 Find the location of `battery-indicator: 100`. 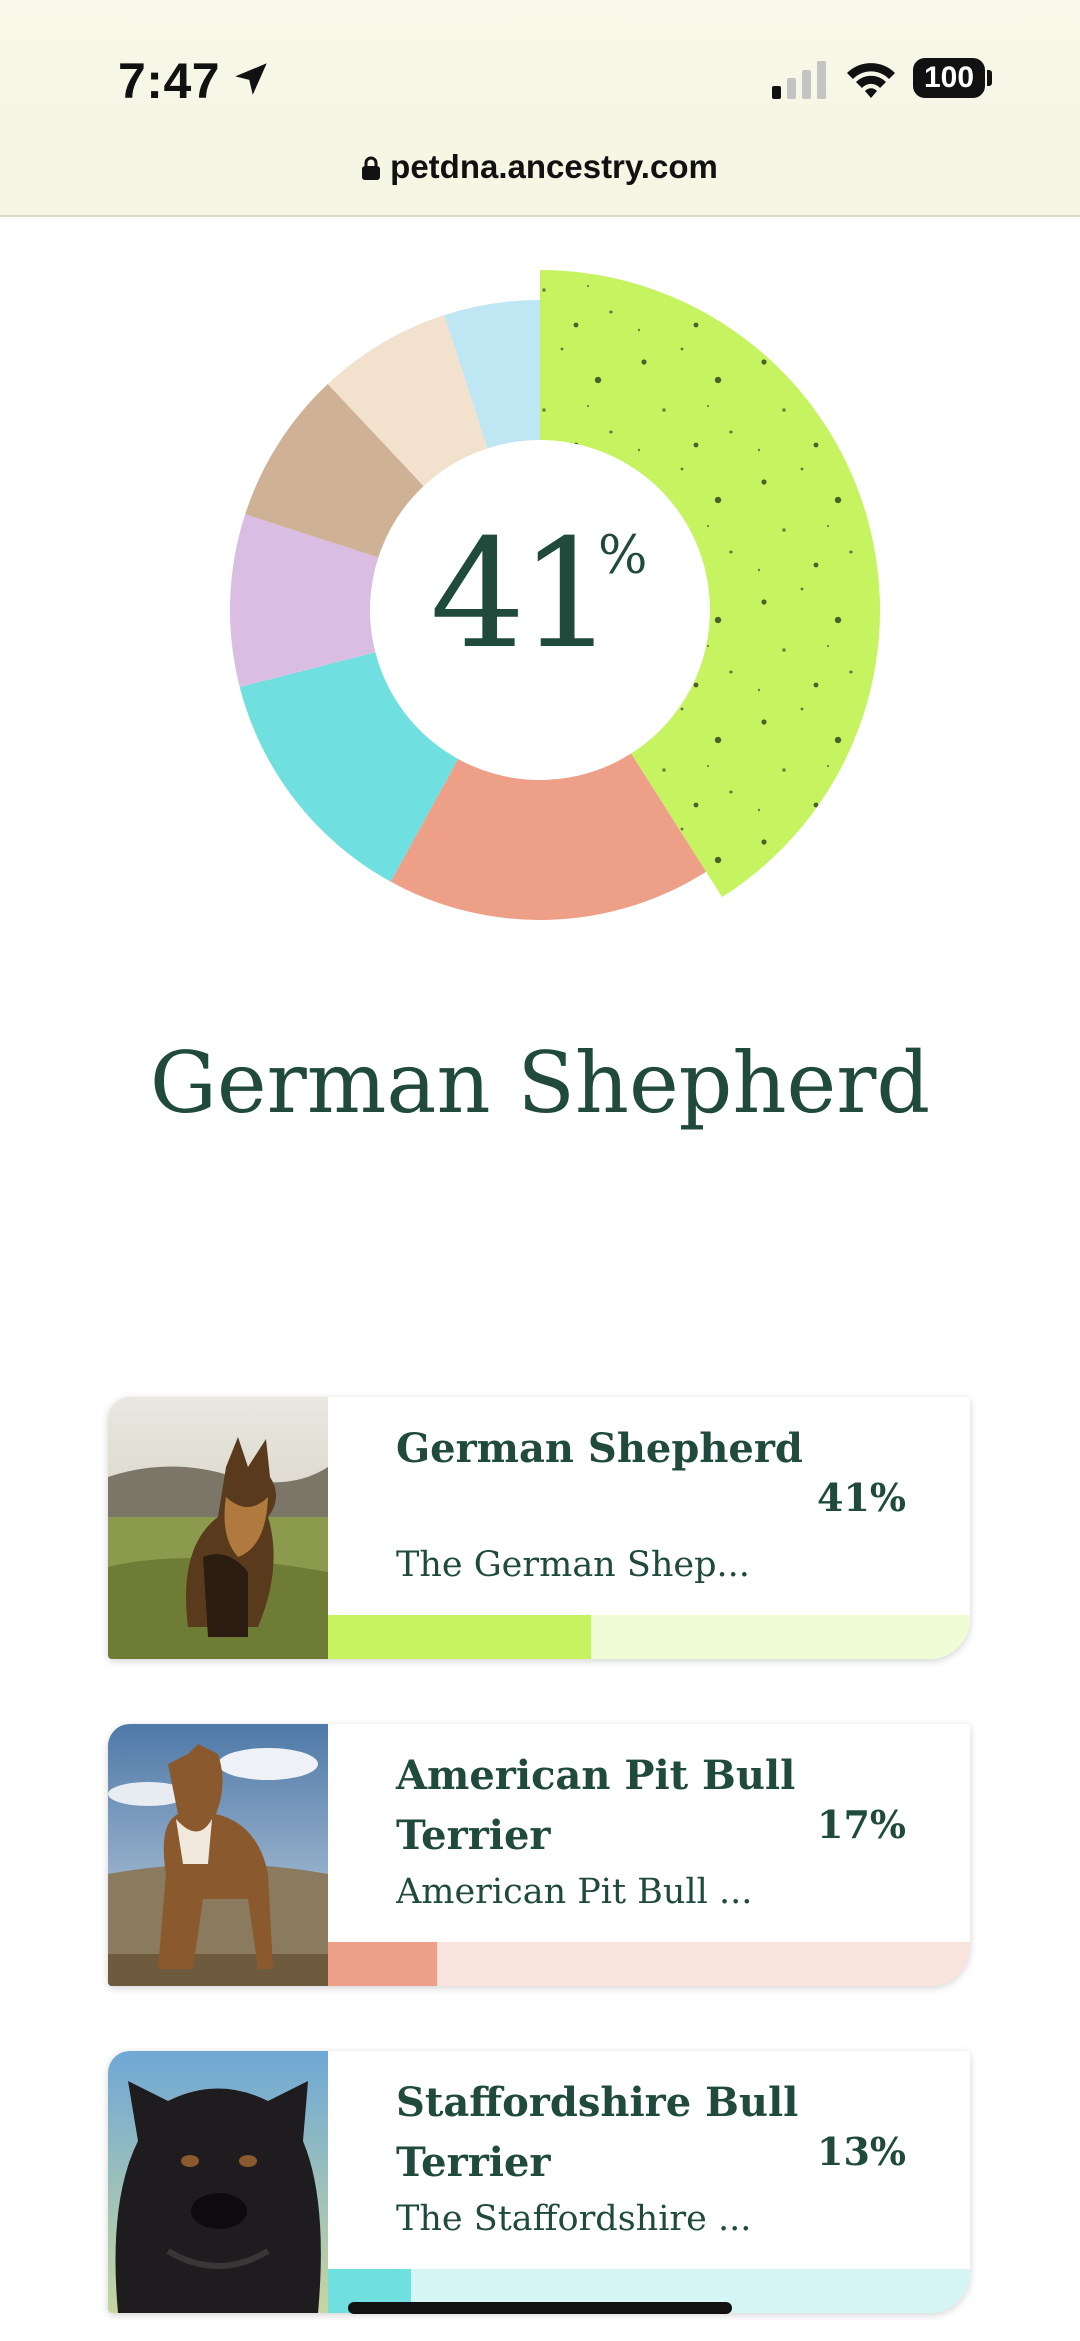

battery-indicator: 100 is located at coordinates (949, 78).